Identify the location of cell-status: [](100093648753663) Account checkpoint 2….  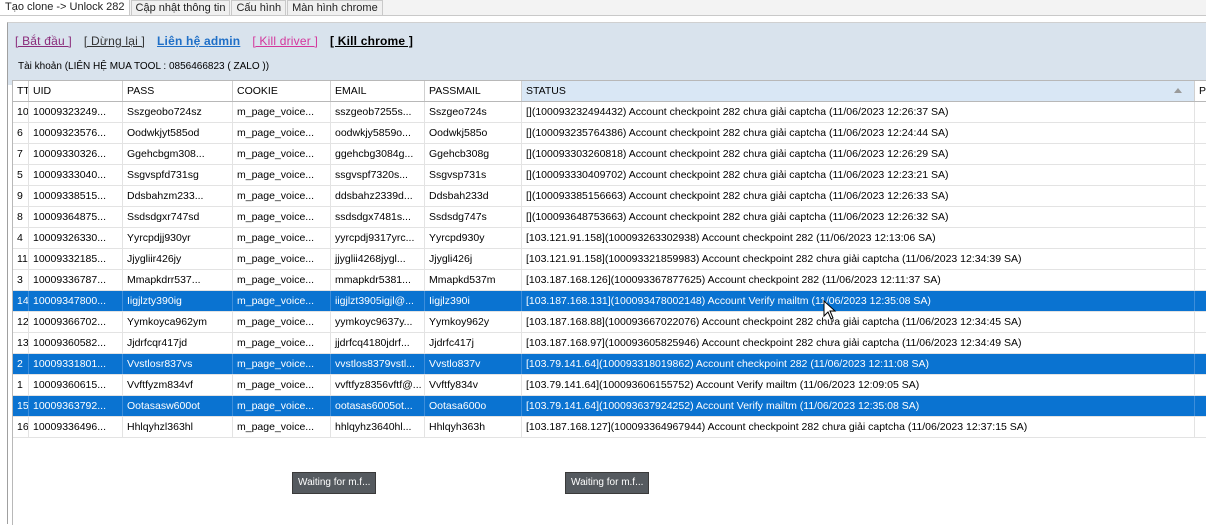
(858, 217).